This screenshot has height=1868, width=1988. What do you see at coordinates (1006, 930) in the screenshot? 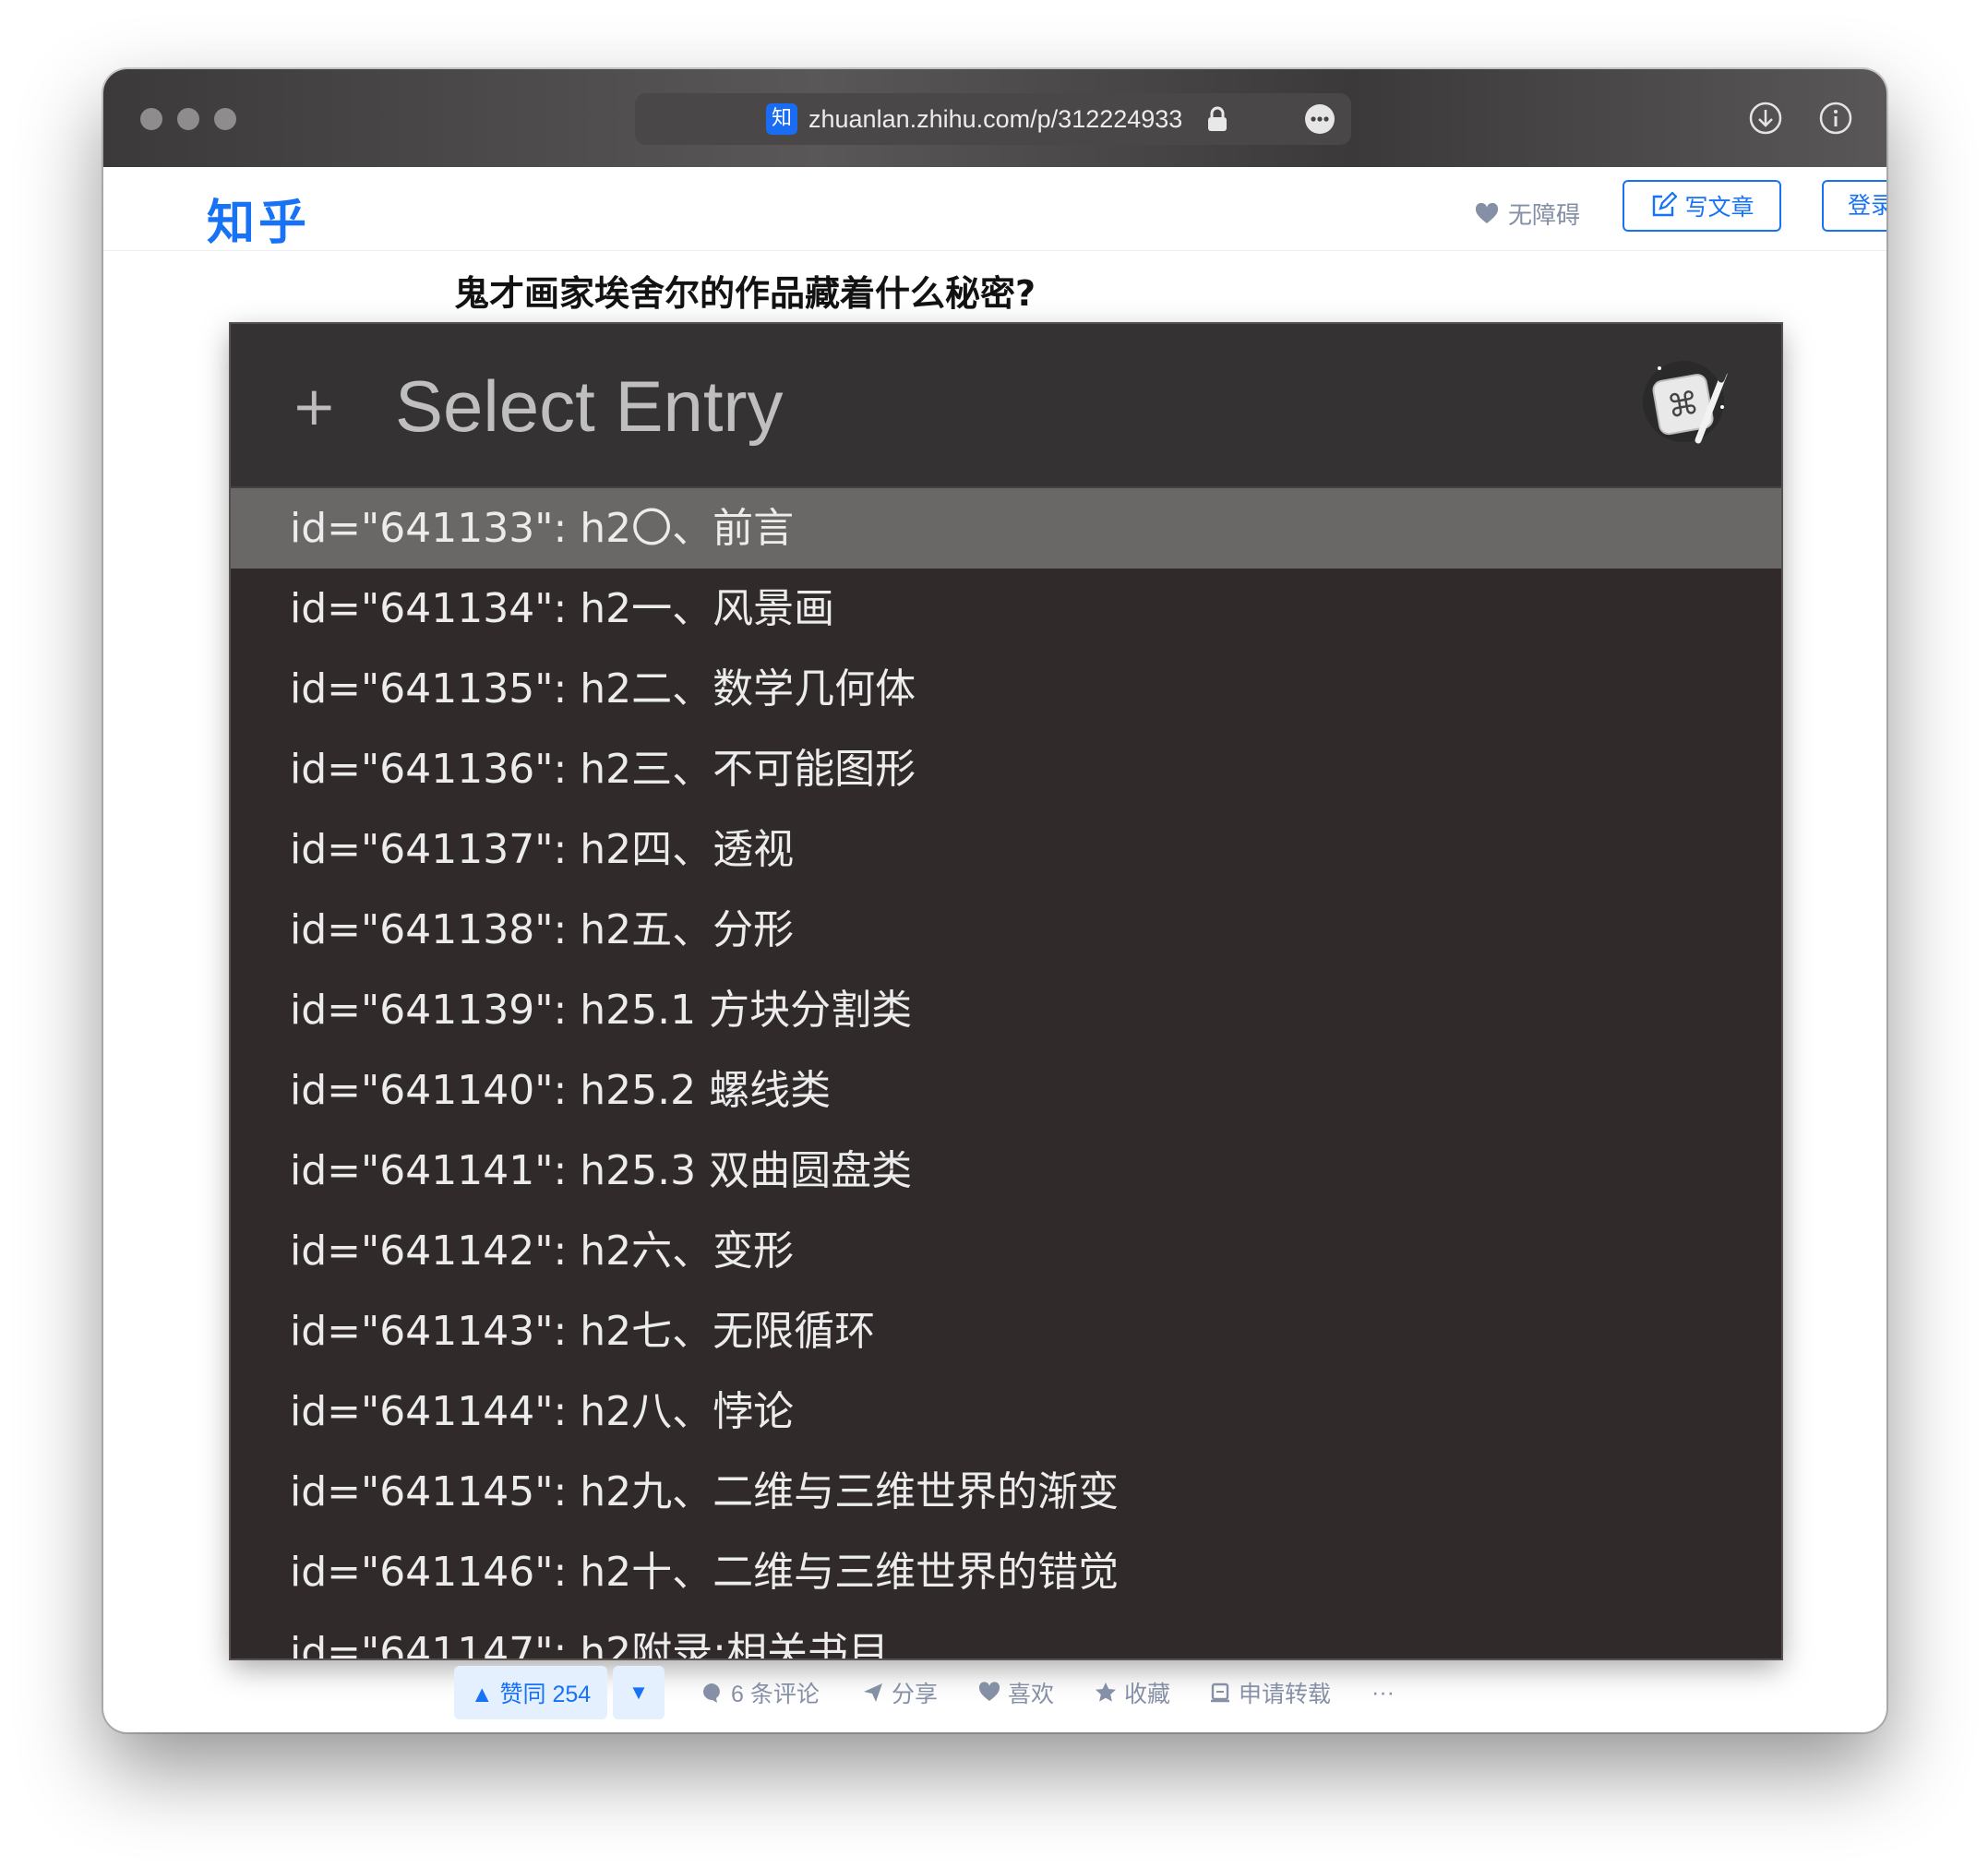
I see `entry-item: id="641138": h2五、分形` at bounding box center [1006, 930].